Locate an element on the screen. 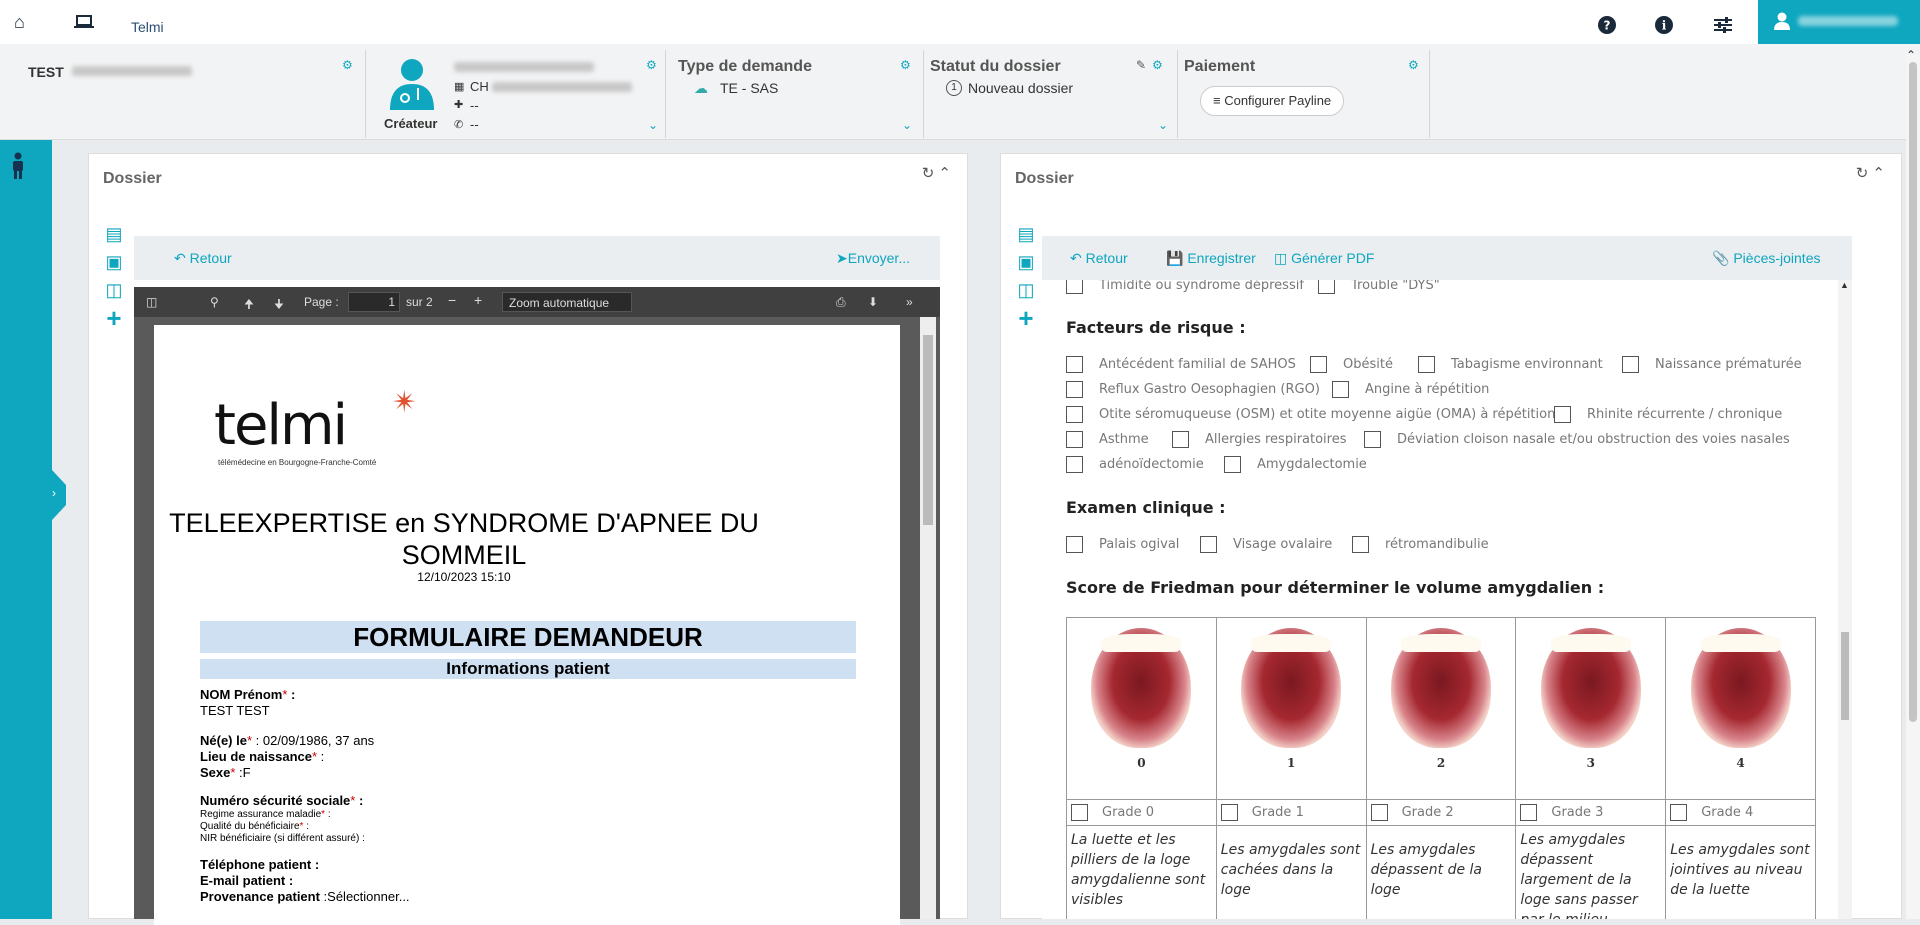 Image resolution: width=1920 pixels, height=925 pixels. checkbox-grade-1: Grade 1 is located at coordinates (1291, 812).